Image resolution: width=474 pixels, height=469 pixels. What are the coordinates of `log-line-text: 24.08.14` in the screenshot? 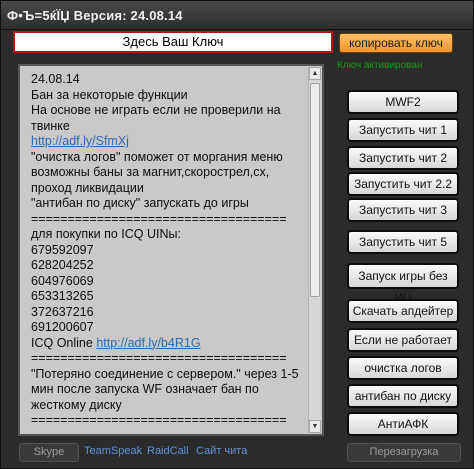 It's located at (55, 79).